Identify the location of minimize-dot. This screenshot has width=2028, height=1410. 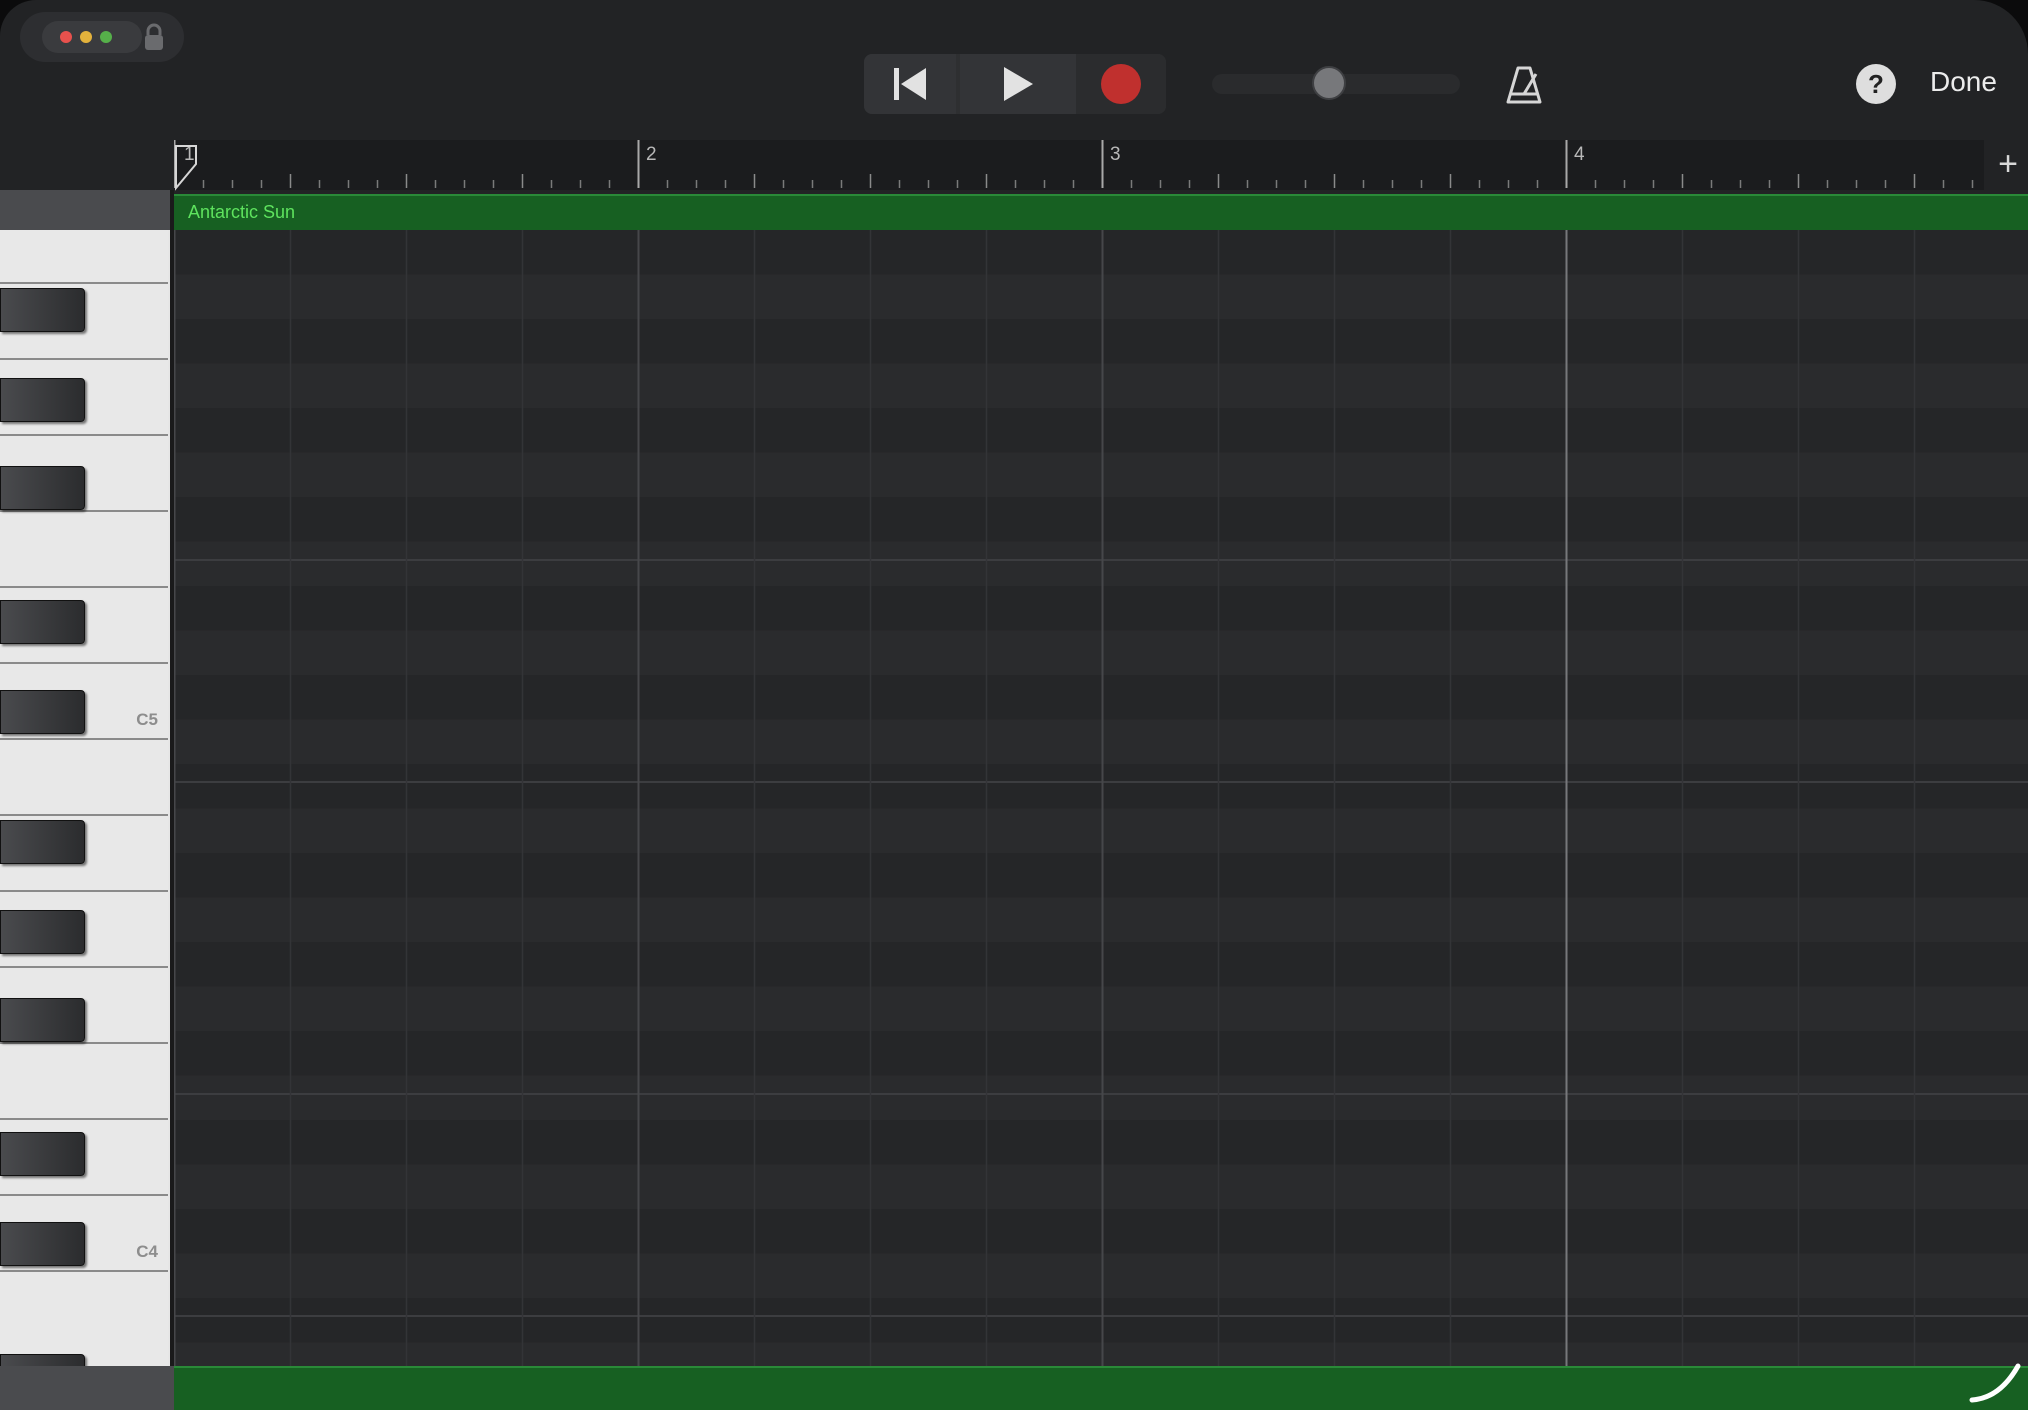
(86, 37).